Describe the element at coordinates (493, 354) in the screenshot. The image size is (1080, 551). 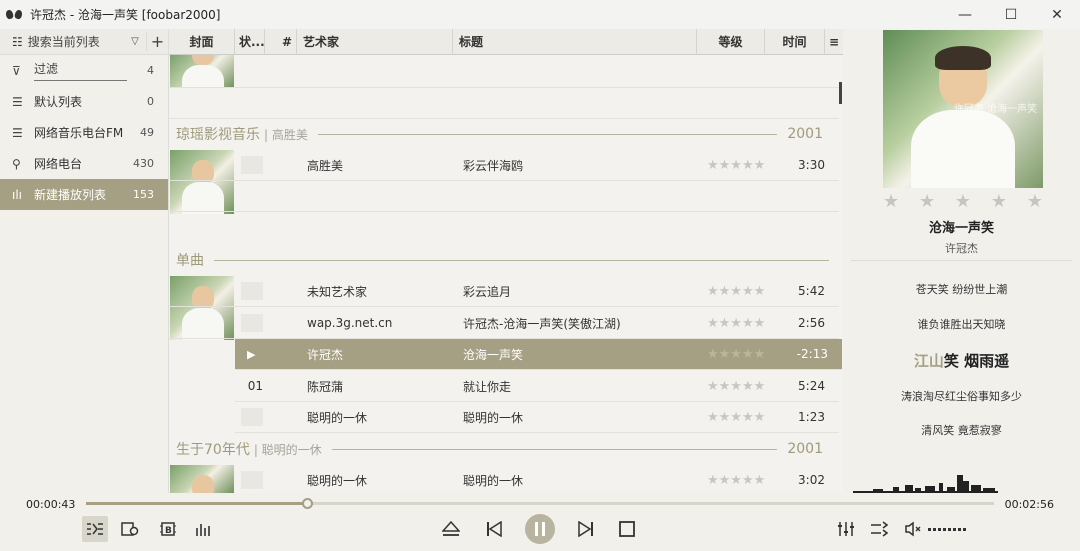
I see `track-title: 沧海一声笑` at that location.